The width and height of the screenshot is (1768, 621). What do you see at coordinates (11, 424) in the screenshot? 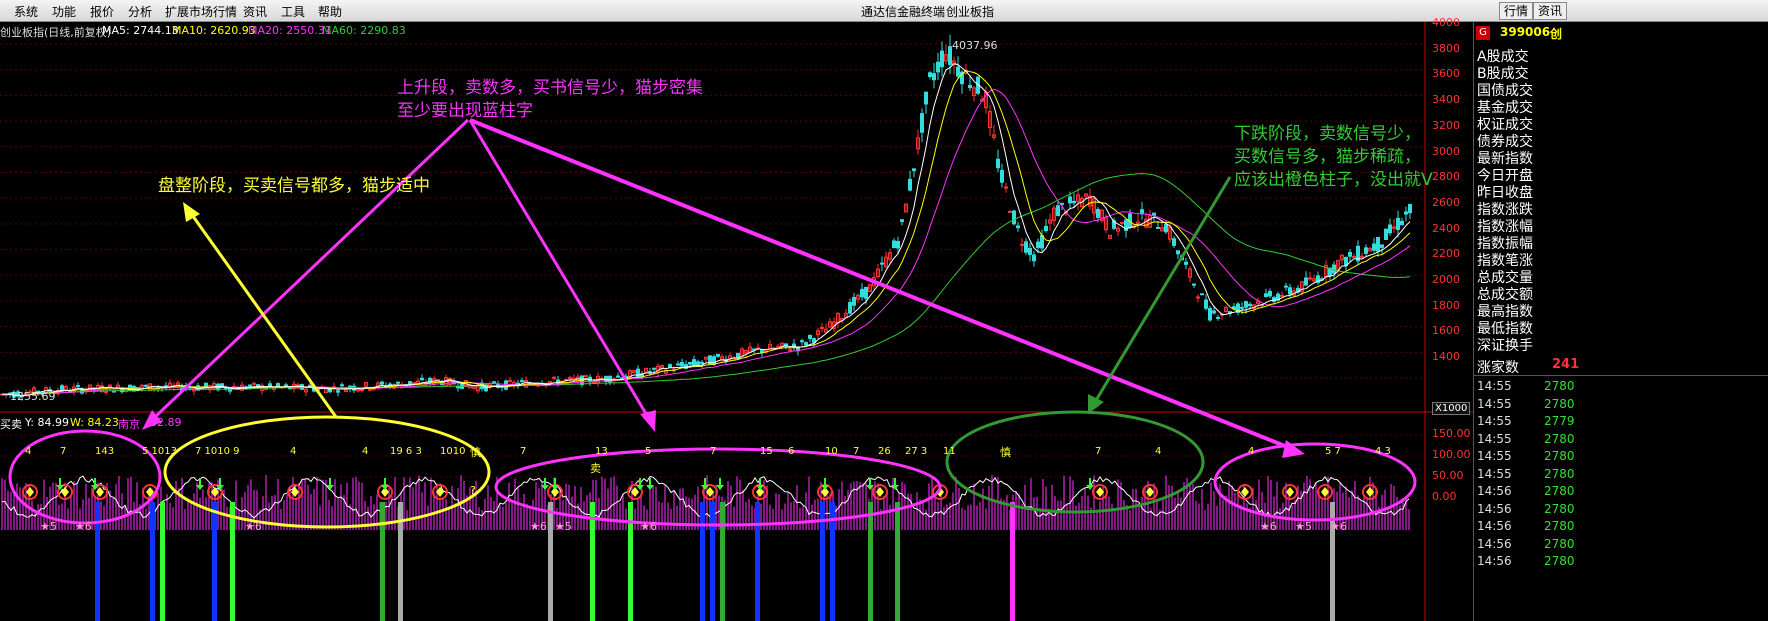
I see `indicator-name: 买卖` at bounding box center [11, 424].